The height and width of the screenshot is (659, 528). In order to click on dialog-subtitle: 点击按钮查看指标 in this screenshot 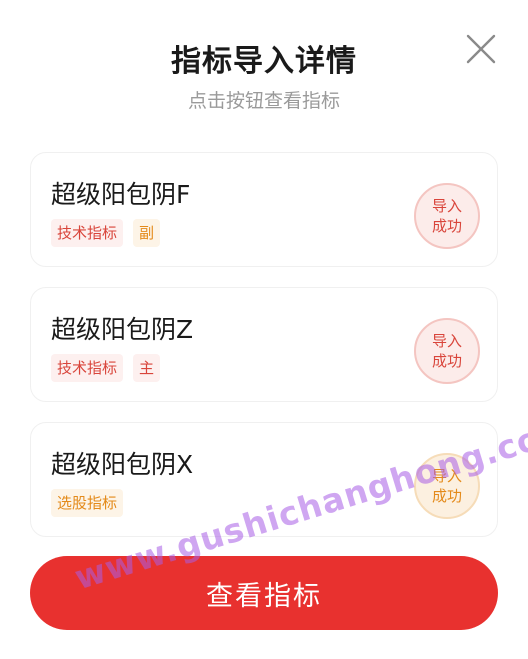, I will do `click(263, 101)`.